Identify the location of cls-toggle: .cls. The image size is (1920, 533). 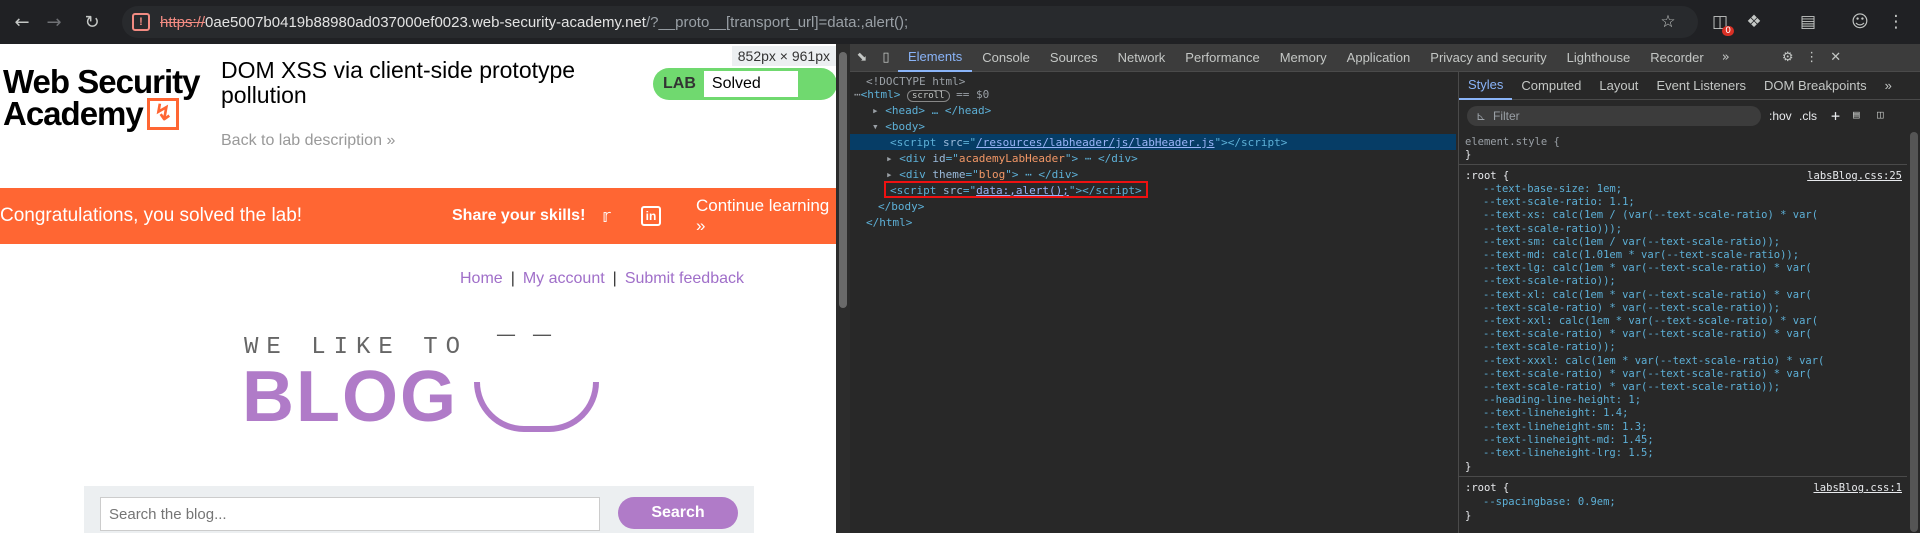
(1808, 116).